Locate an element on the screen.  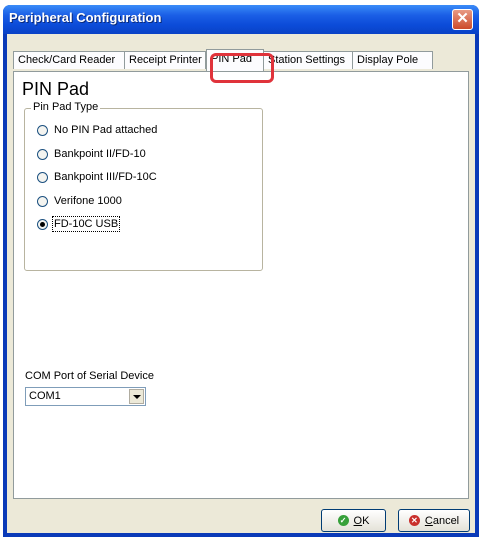
radio-label: Bankpoint II/FD-10 is located at coordinates (100, 154).